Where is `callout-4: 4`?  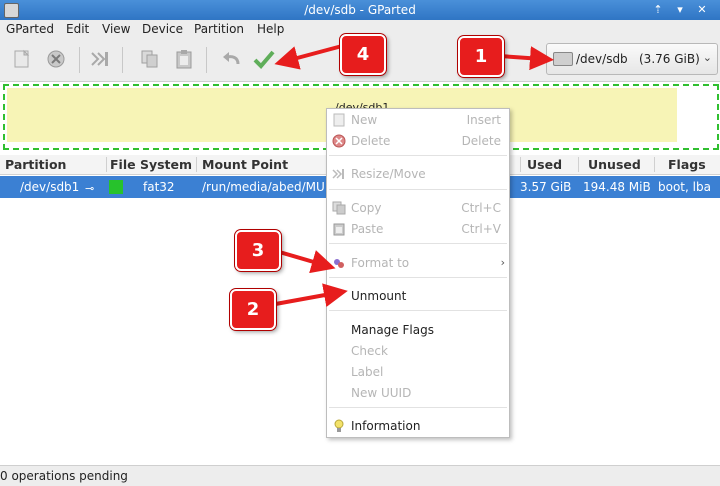
callout-4: 4 is located at coordinates (363, 54).